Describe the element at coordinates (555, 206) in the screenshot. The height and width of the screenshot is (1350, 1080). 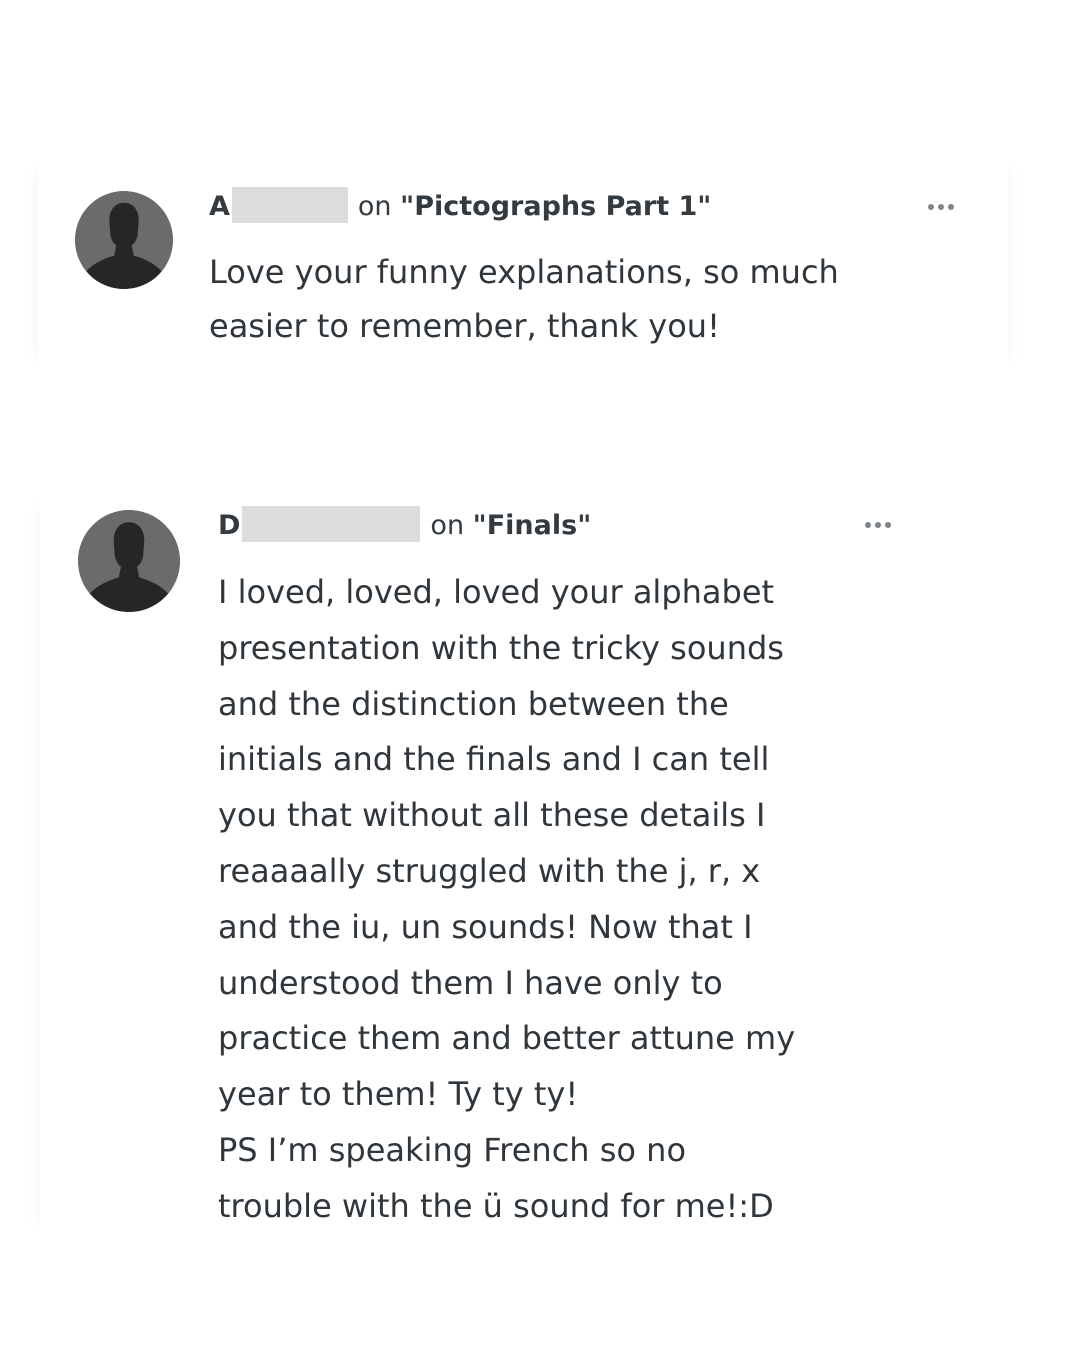
I see `post-title-link: "Pictographs Part 1"` at that location.